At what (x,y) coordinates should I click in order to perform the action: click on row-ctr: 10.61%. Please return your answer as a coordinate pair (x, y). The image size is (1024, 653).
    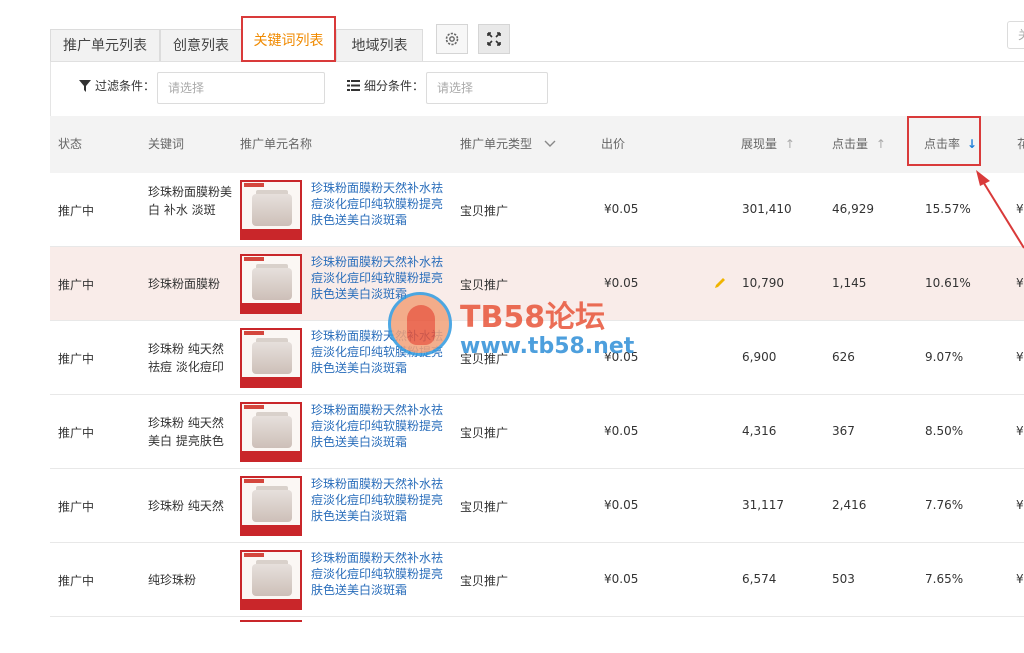
    Looking at the image, I should click on (948, 283).